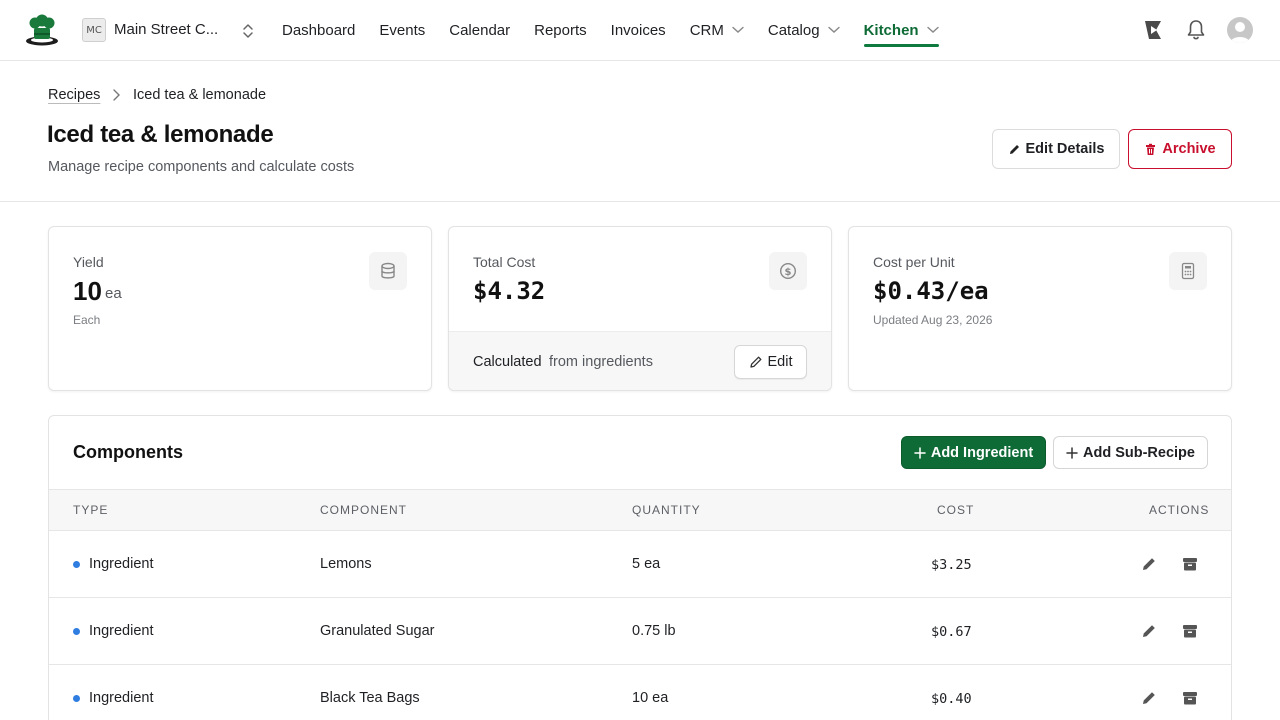 The width and height of the screenshot is (1280, 720). I want to click on nav-item-crm: CRM, so click(717, 30).